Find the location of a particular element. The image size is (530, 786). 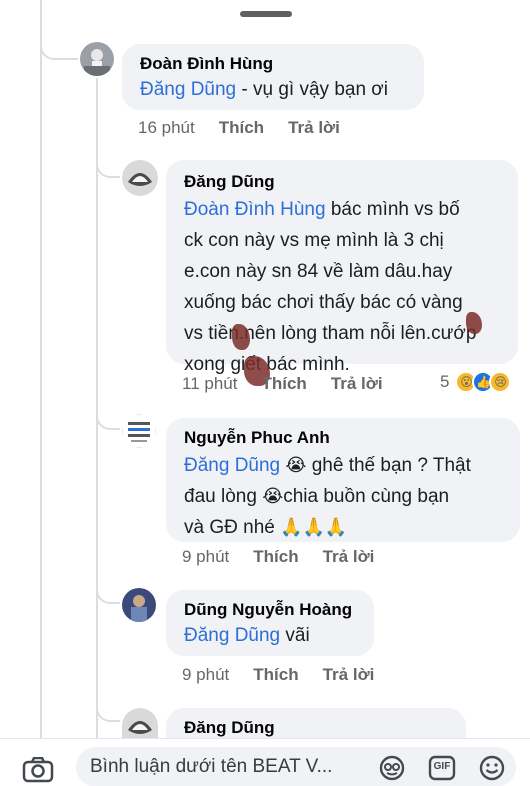

gif-icon: GIF is located at coordinates (442, 768).